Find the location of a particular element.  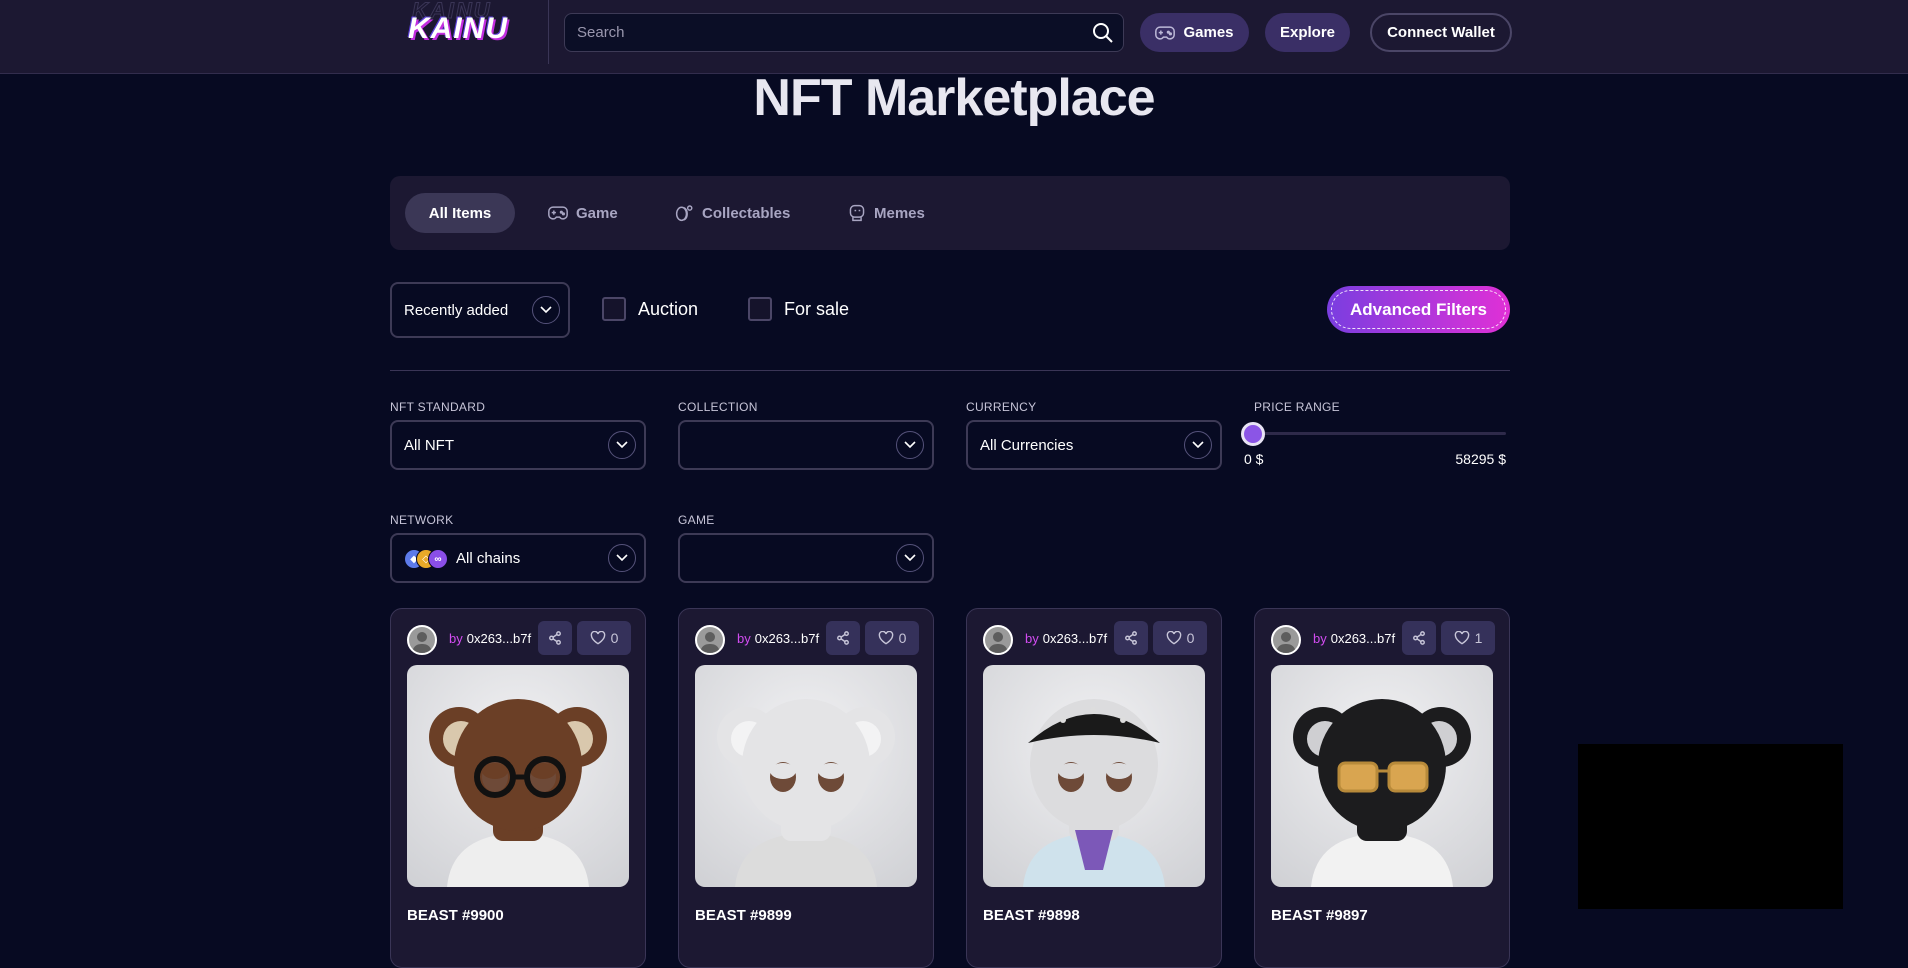

for-sale-label: For sale is located at coordinates (817, 308).